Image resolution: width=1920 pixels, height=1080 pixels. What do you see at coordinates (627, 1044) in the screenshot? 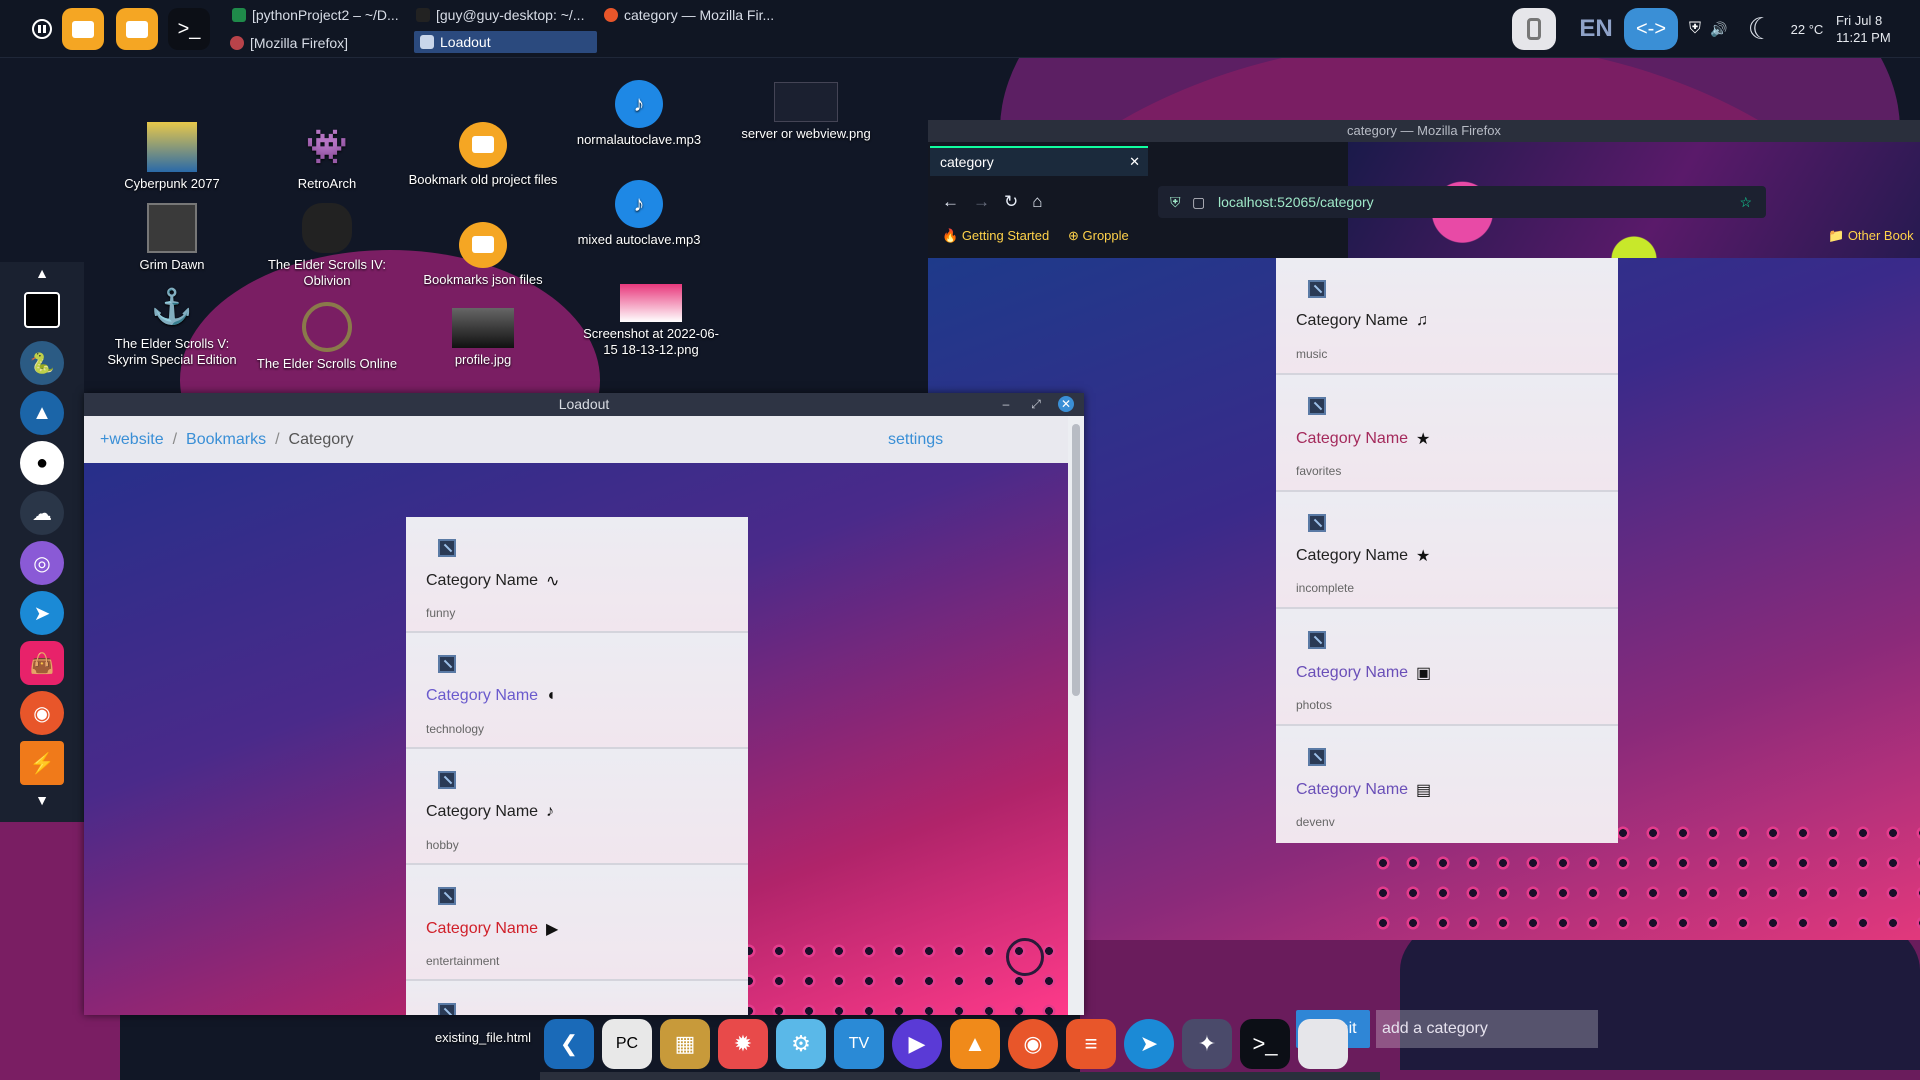
I see `pycharm-dock-icon: PC` at bounding box center [627, 1044].